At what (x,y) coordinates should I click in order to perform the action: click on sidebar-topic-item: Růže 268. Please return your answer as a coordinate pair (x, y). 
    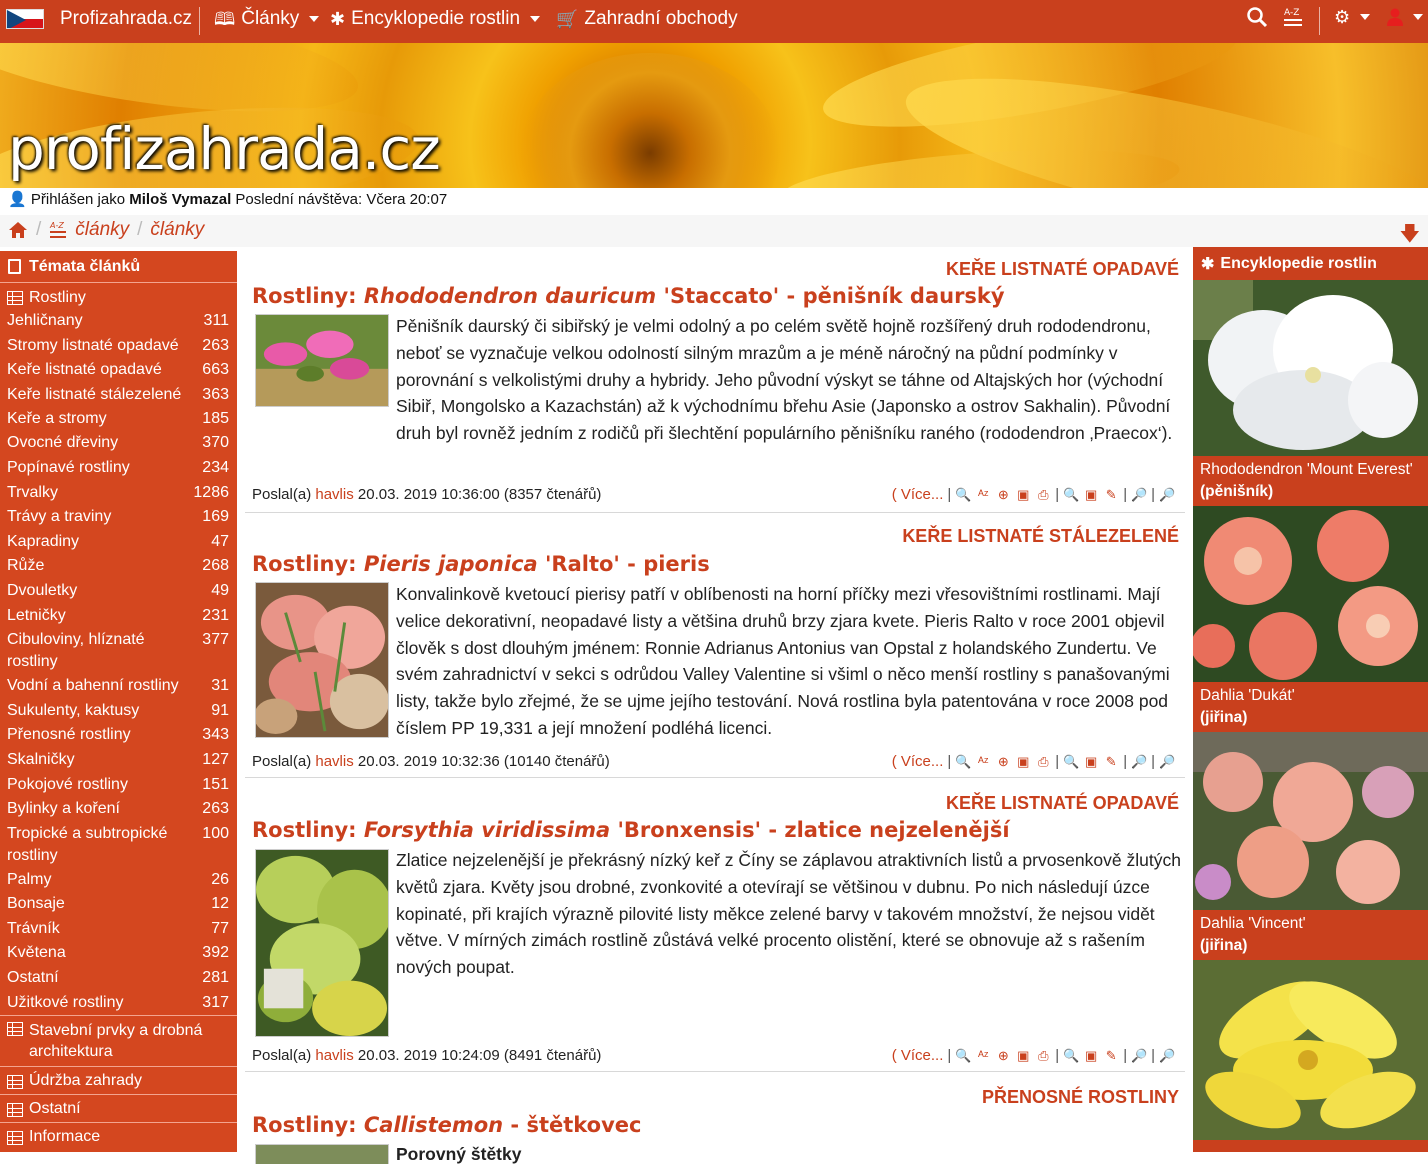
    Looking at the image, I should click on (118, 566).